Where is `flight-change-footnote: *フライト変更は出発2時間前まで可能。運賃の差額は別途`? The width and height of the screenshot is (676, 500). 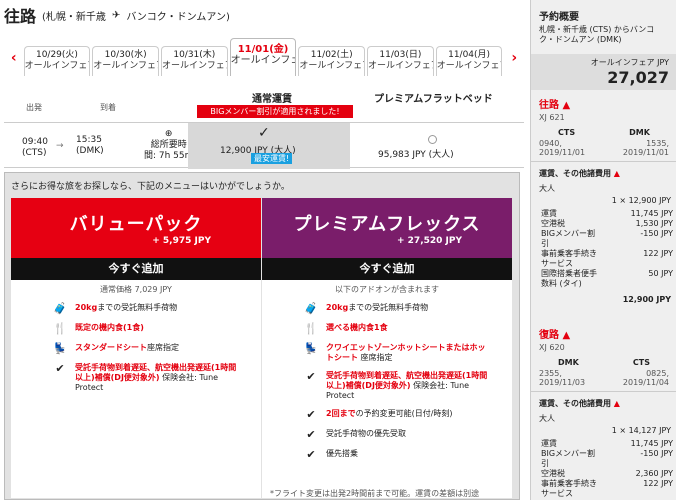 flight-change-footnote: *フライト変更は出発2時間前まで可能。運賃の差額は別途 is located at coordinates (375, 493).